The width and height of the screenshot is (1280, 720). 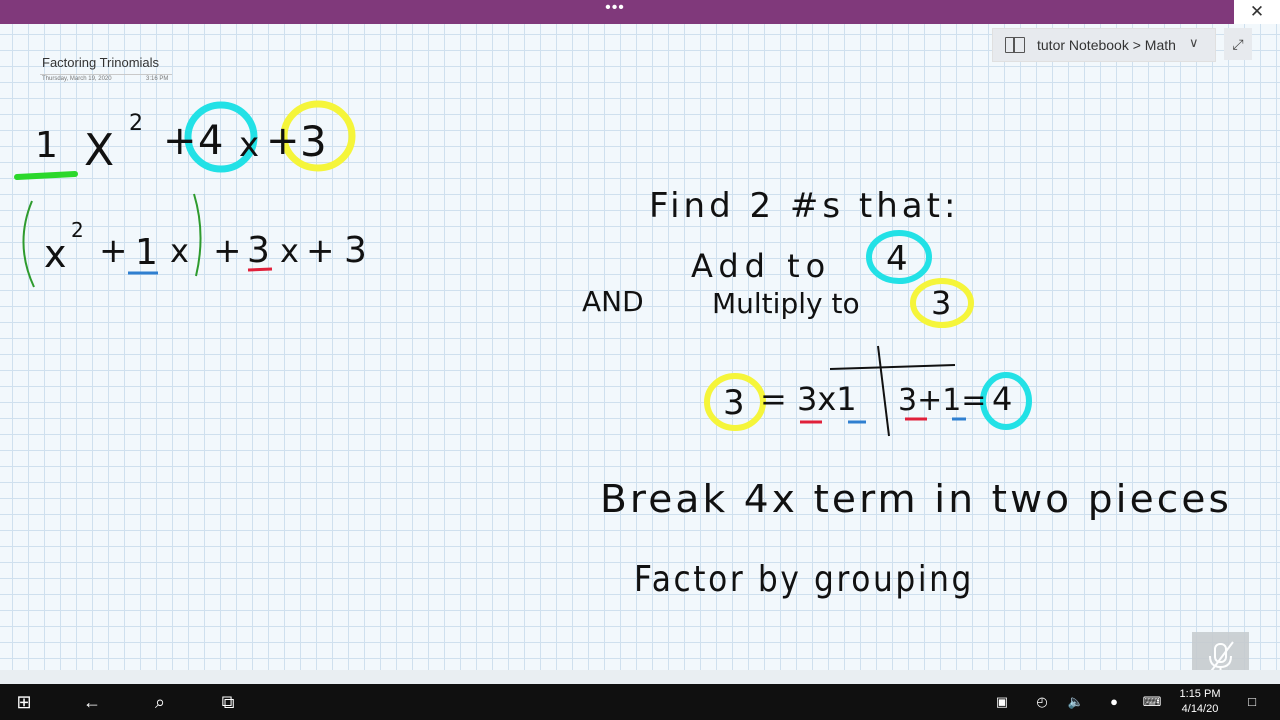 I want to click on ink-x2: x, so click(x=249, y=145).